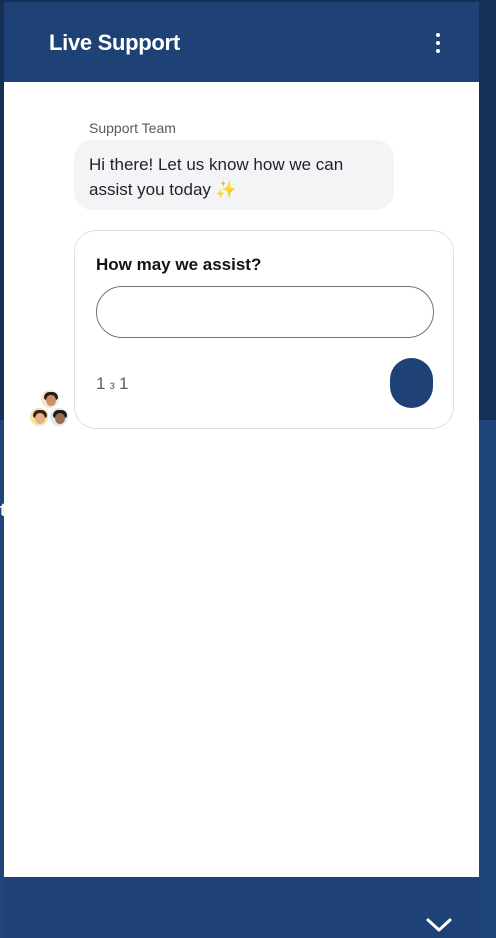 This screenshot has width=496, height=938. I want to click on form-question-label: How may we assist?, so click(179, 264).